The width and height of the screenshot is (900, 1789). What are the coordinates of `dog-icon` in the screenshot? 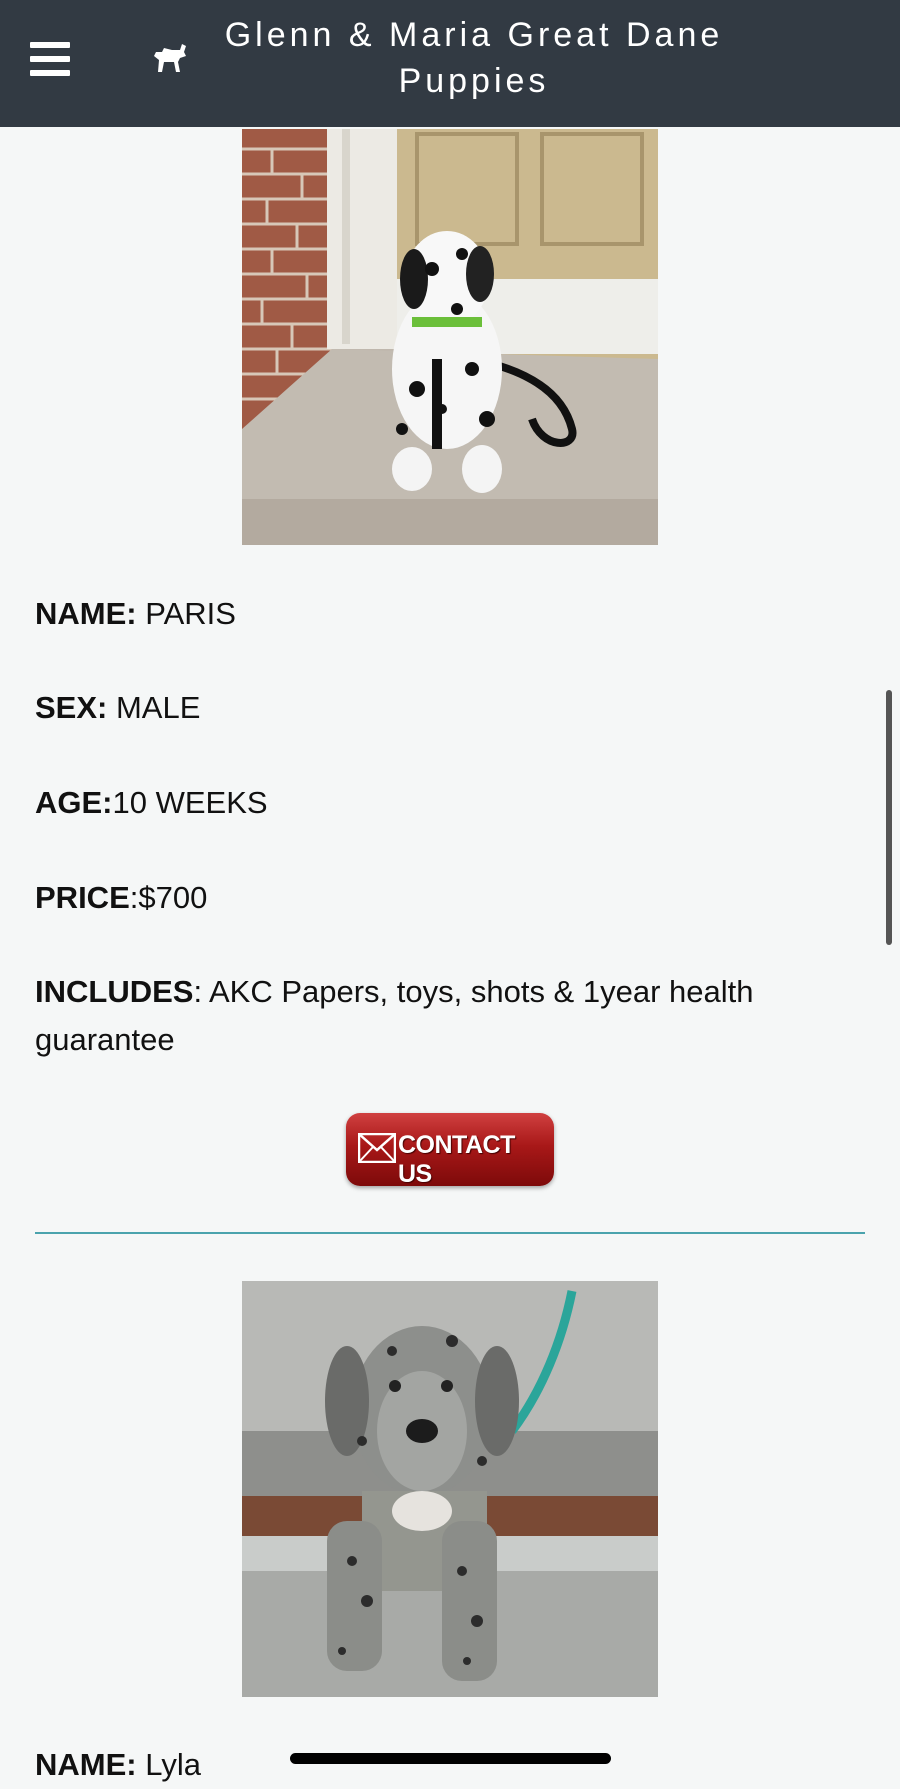 It's located at (170, 57).